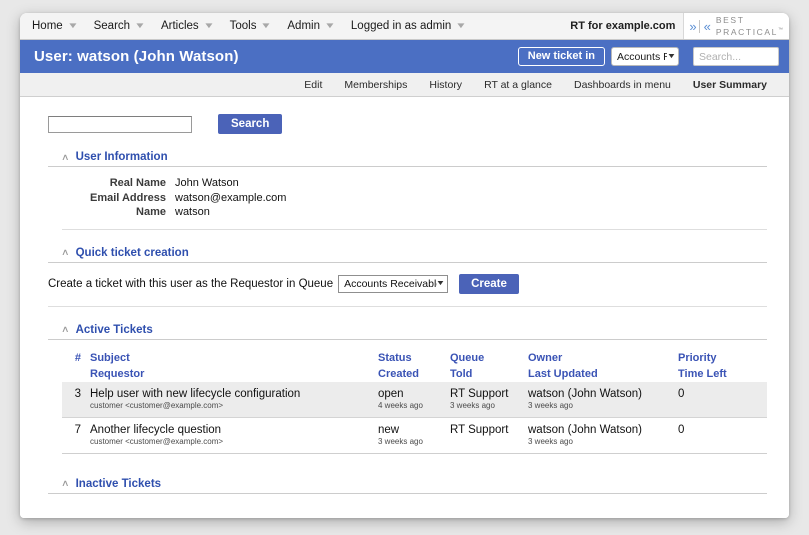 The image size is (809, 535). What do you see at coordinates (188, 26) in the screenshot?
I see `nav-item-articles: Articles ▼` at bounding box center [188, 26].